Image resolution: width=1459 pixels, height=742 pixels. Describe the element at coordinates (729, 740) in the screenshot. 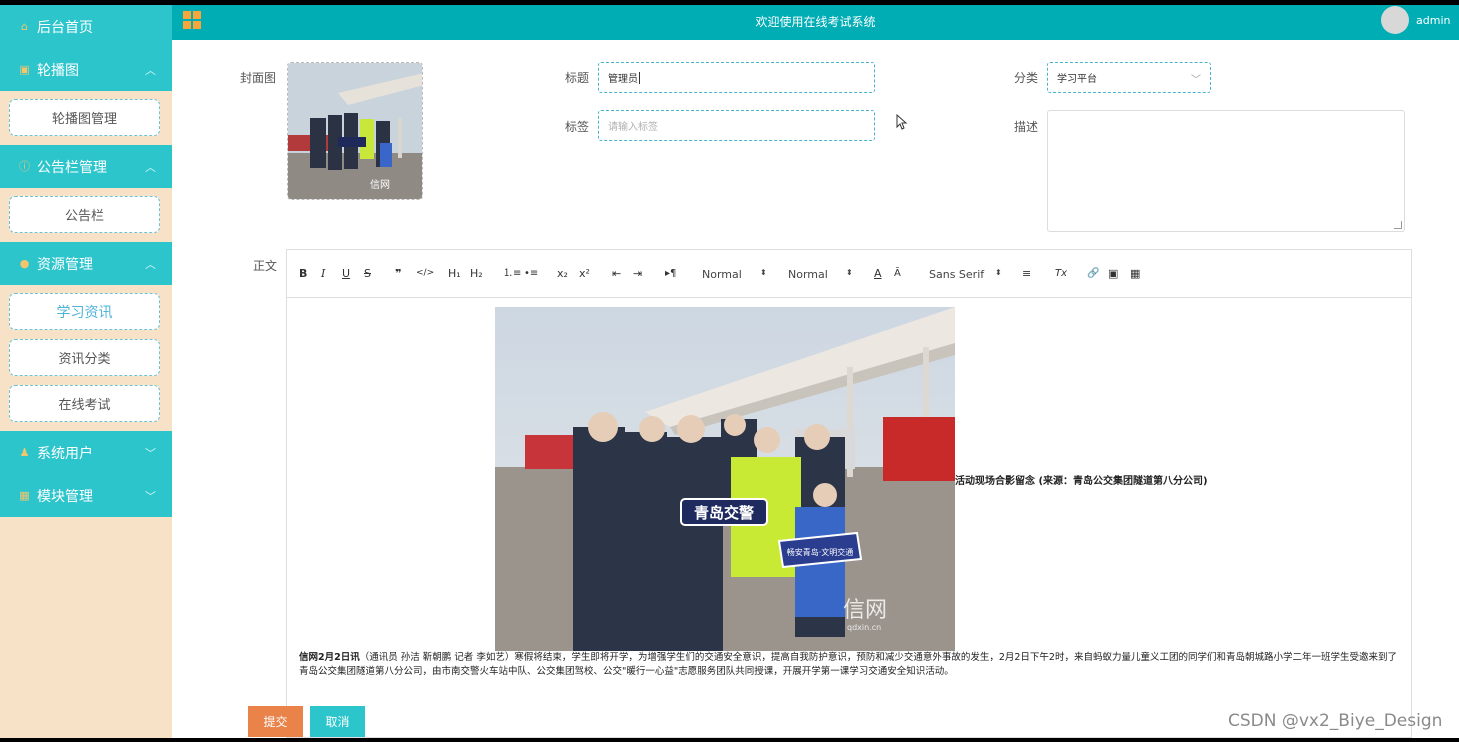

I see `bottom-black-bar` at that location.